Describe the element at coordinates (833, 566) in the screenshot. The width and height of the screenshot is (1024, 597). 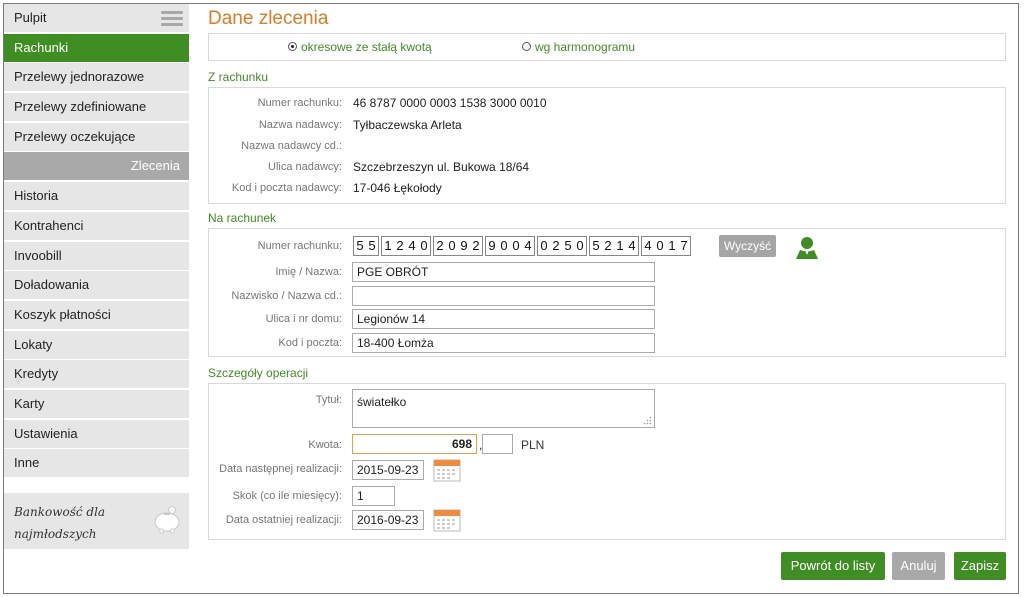
I see `back-to-list-button: Powrót do listy` at that location.